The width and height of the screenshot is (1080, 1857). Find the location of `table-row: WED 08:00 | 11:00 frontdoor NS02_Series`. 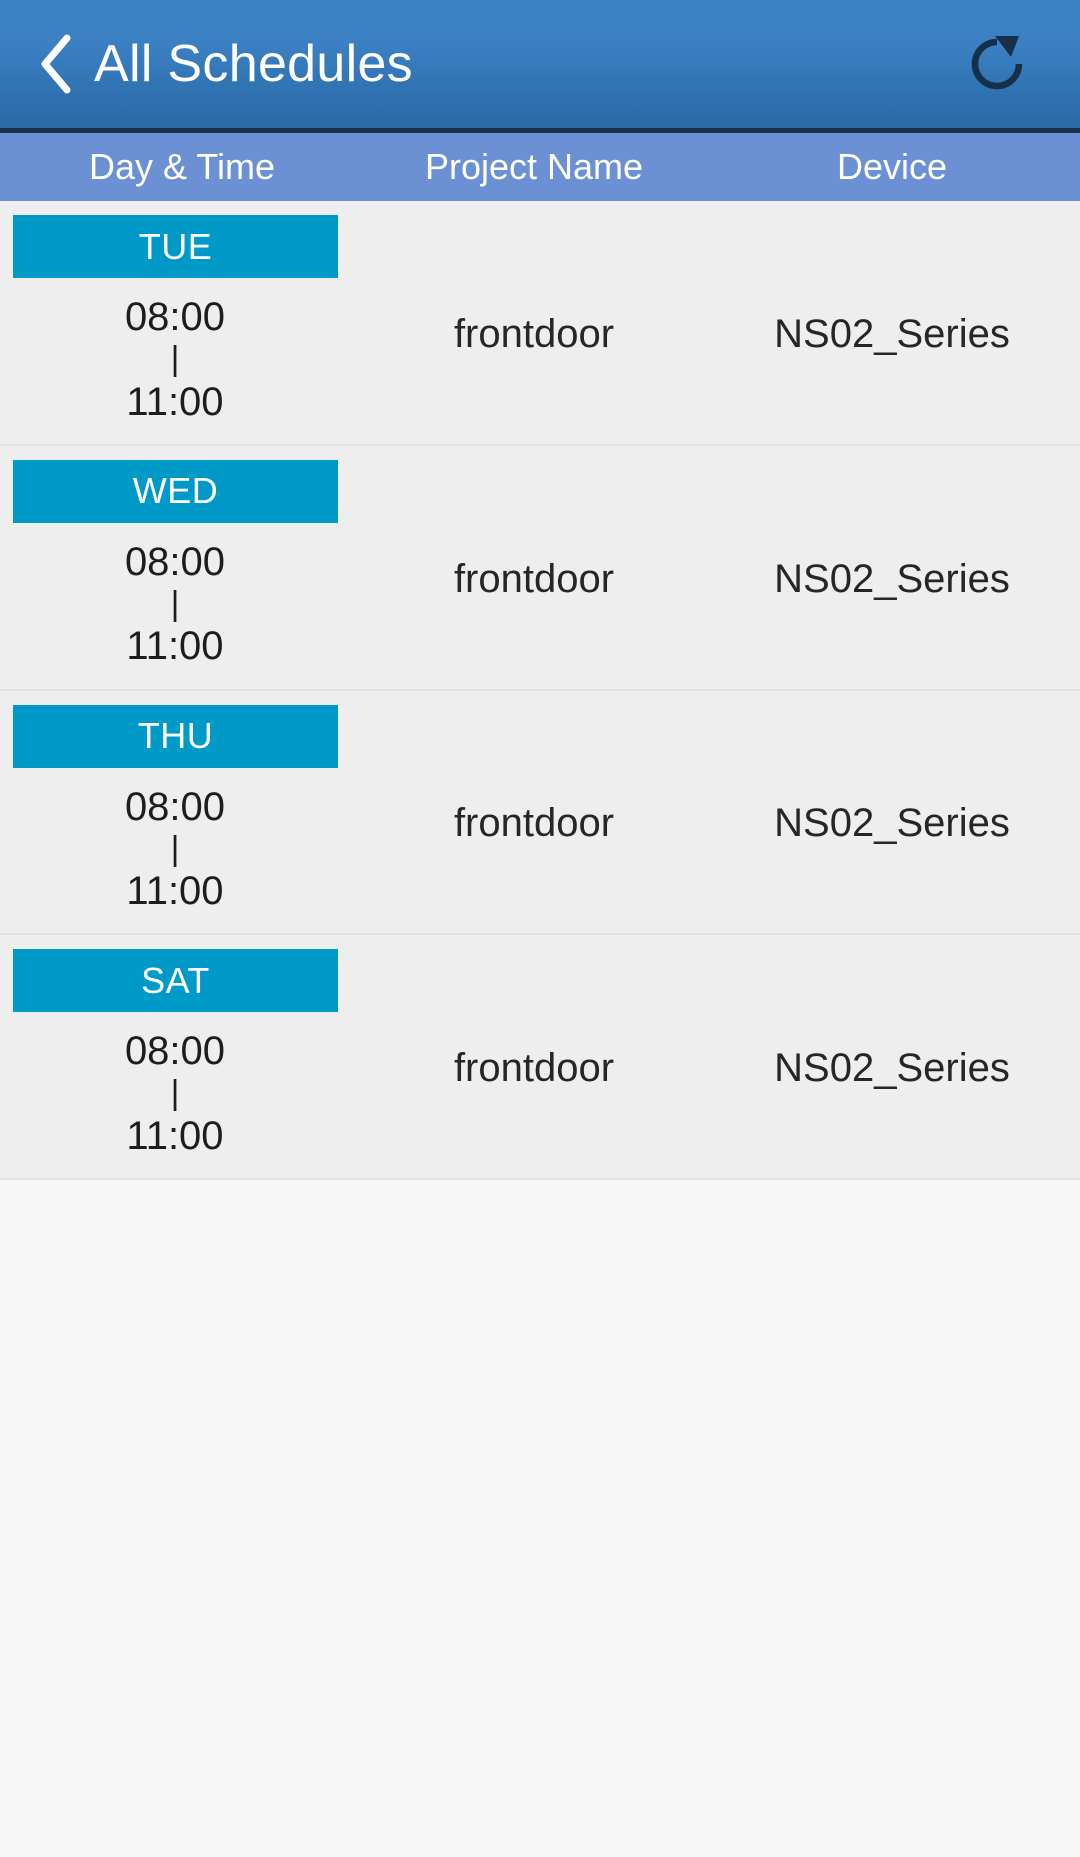

table-row: WED 08:00 | 11:00 frontdoor NS02_Series is located at coordinates (540, 568).